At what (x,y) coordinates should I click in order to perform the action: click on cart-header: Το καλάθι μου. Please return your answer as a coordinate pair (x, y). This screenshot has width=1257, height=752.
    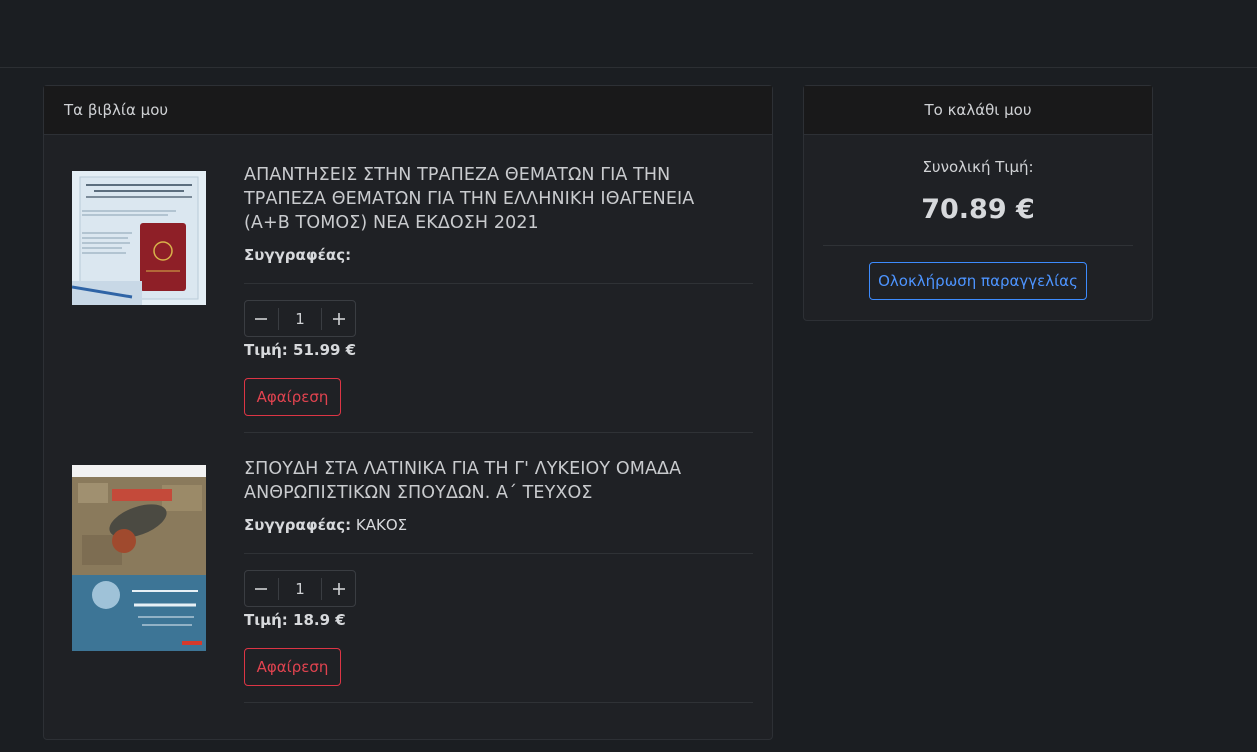
    Looking at the image, I should click on (978, 110).